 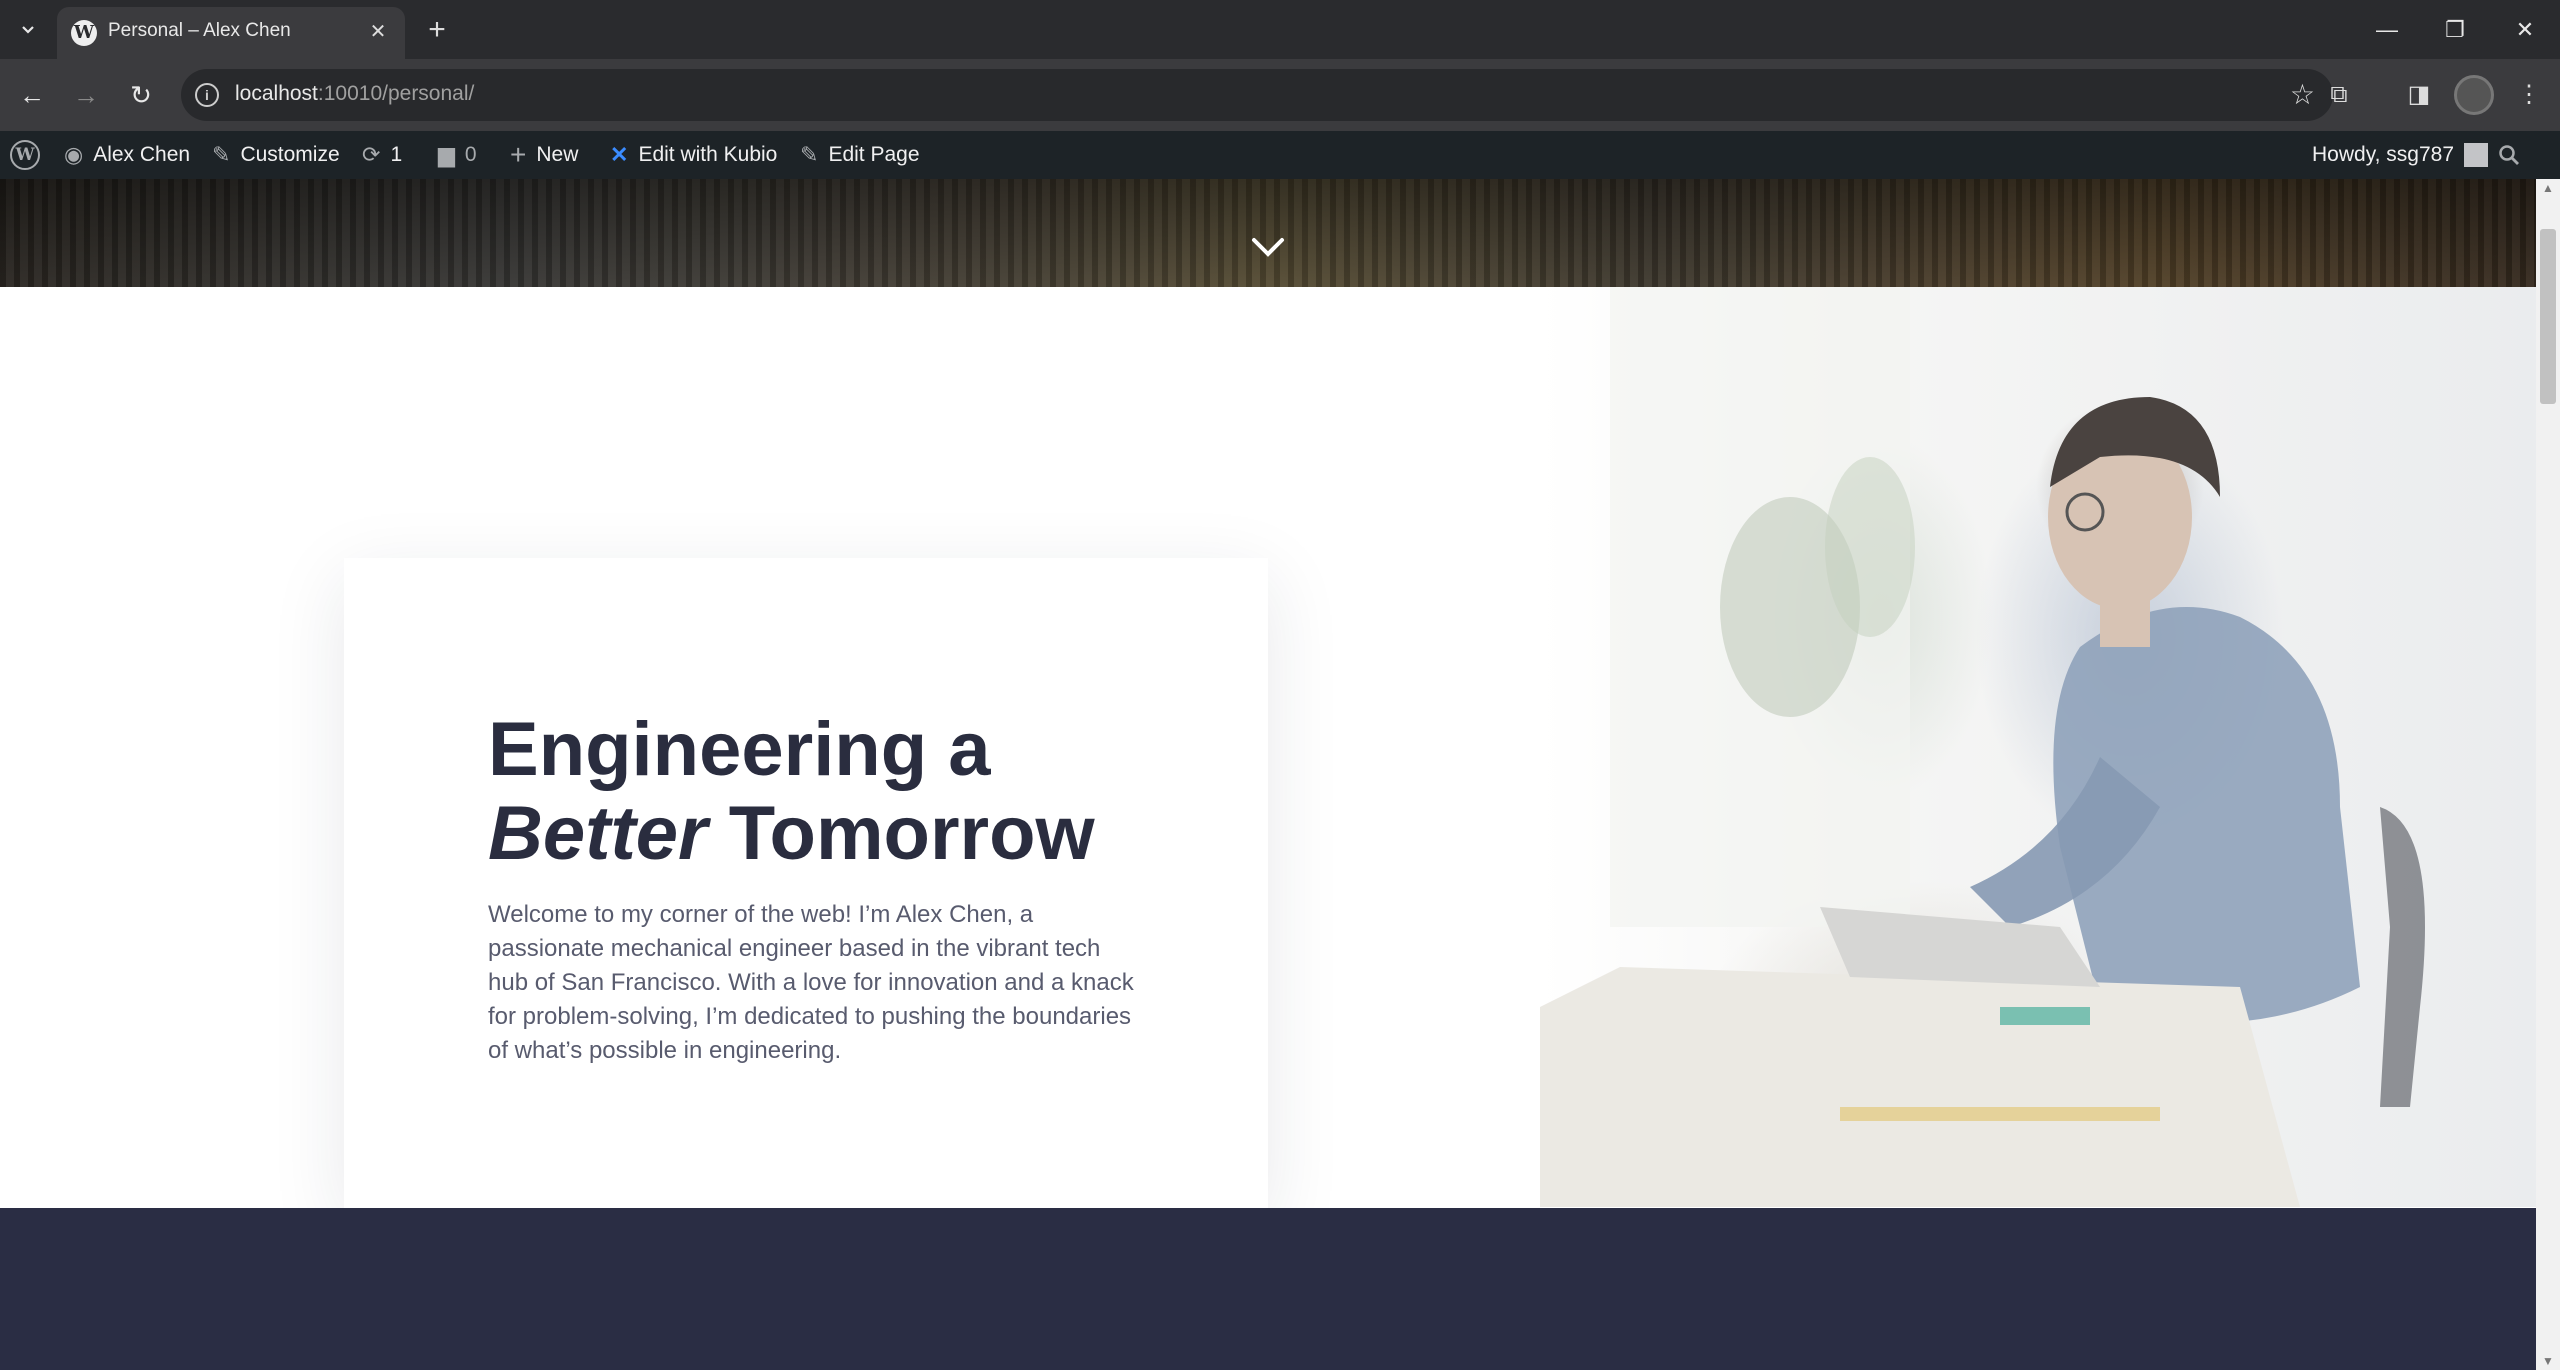 What do you see at coordinates (437, 31) in the screenshot?
I see `new-tab-button: +` at bounding box center [437, 31].